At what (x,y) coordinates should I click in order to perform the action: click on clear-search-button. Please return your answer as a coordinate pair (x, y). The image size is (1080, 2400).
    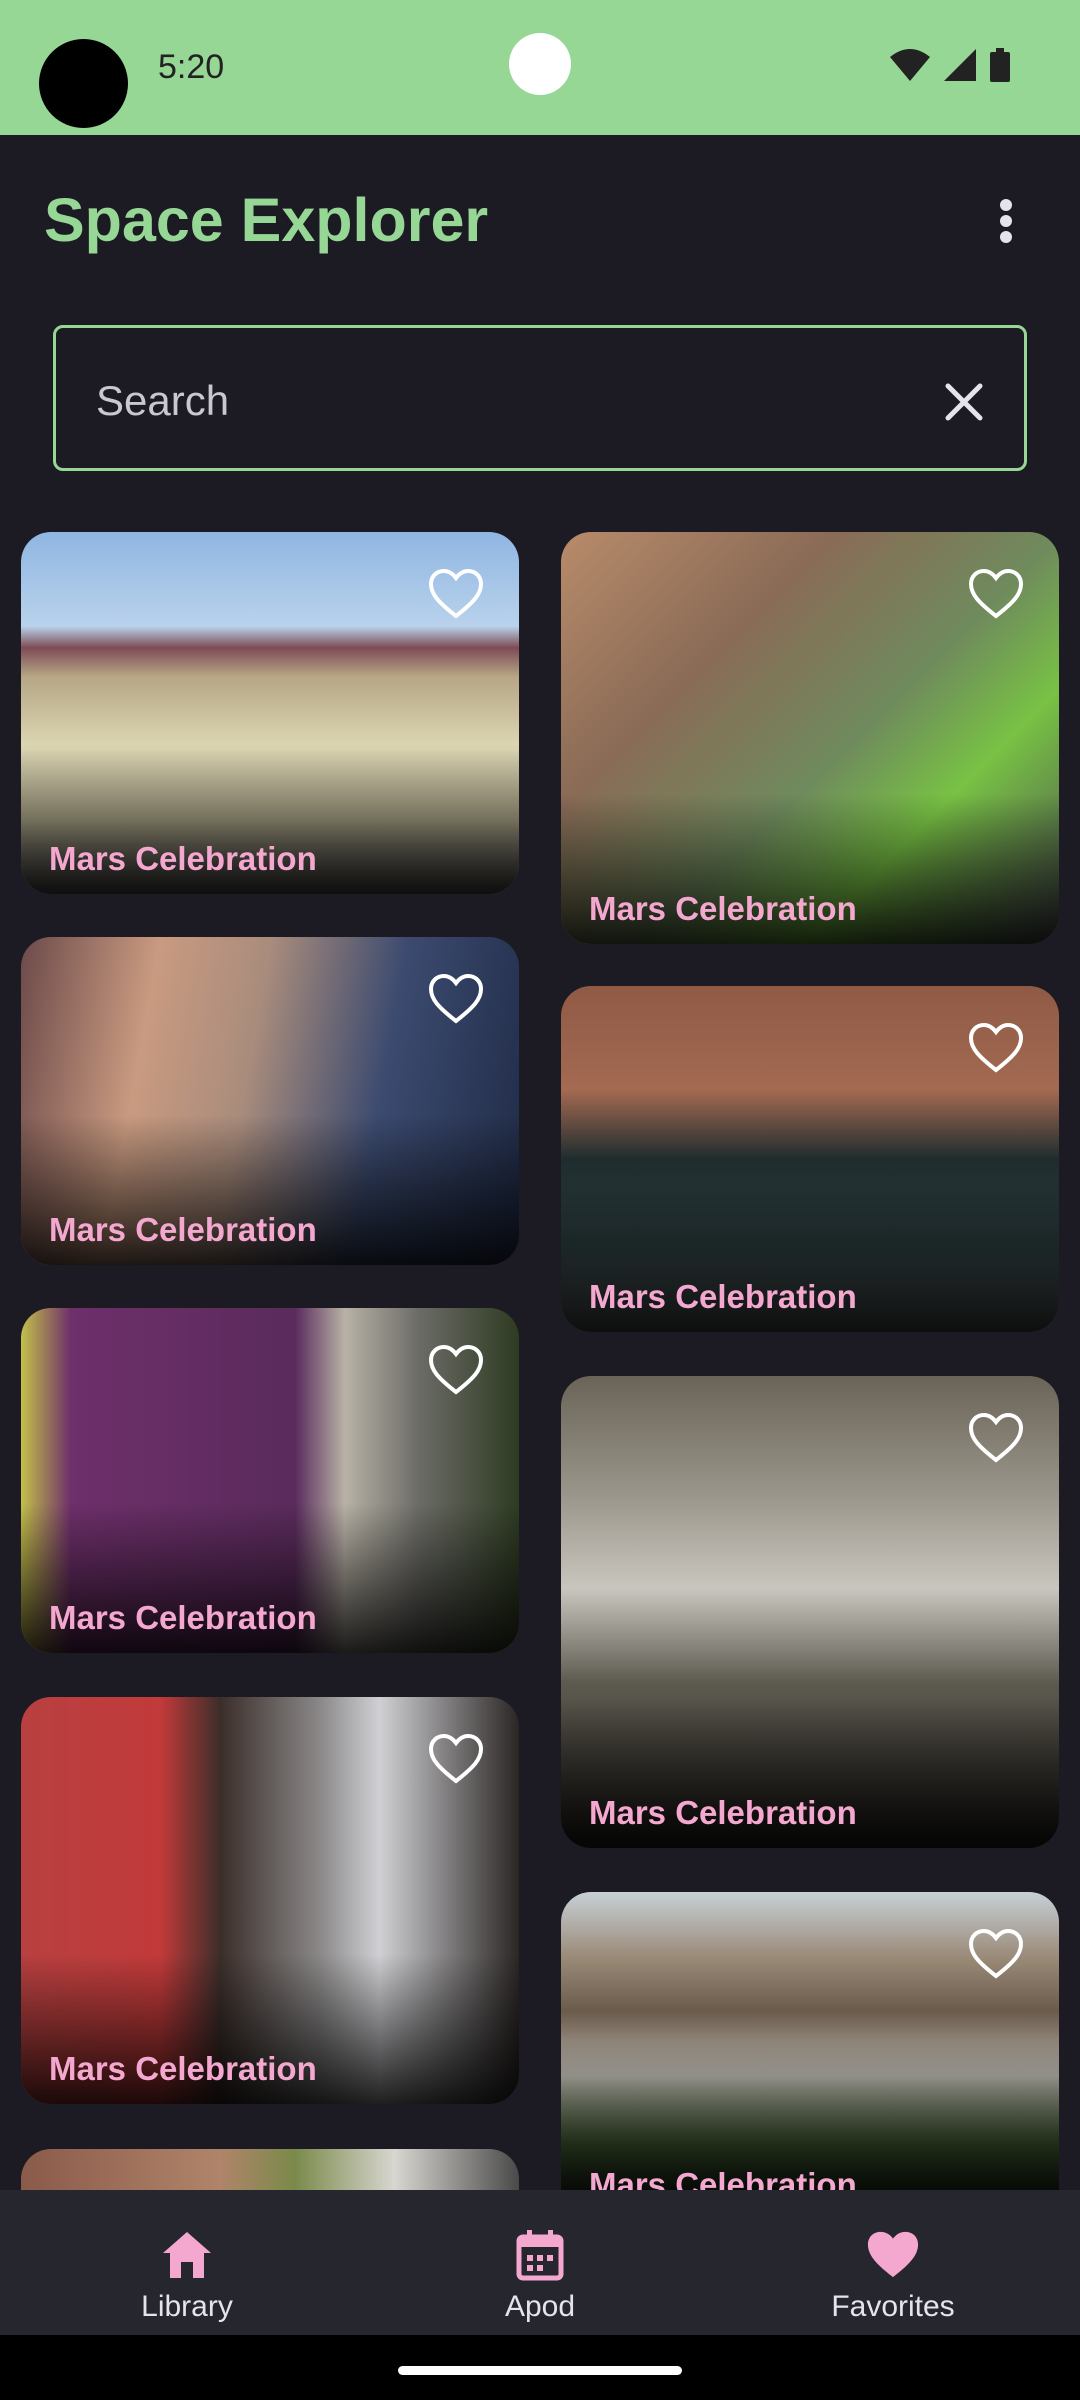
    Looking at the image, I should click on (964, 402).